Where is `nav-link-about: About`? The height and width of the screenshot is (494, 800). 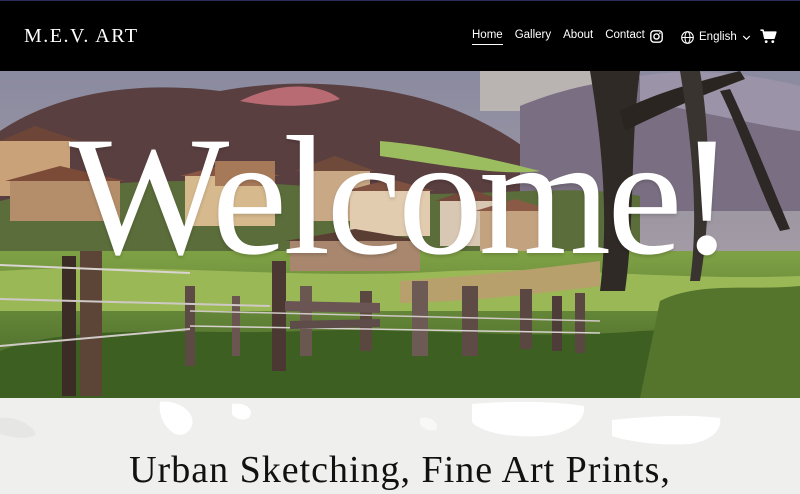 nav-link-about: About is located at coordinates (578, 35).